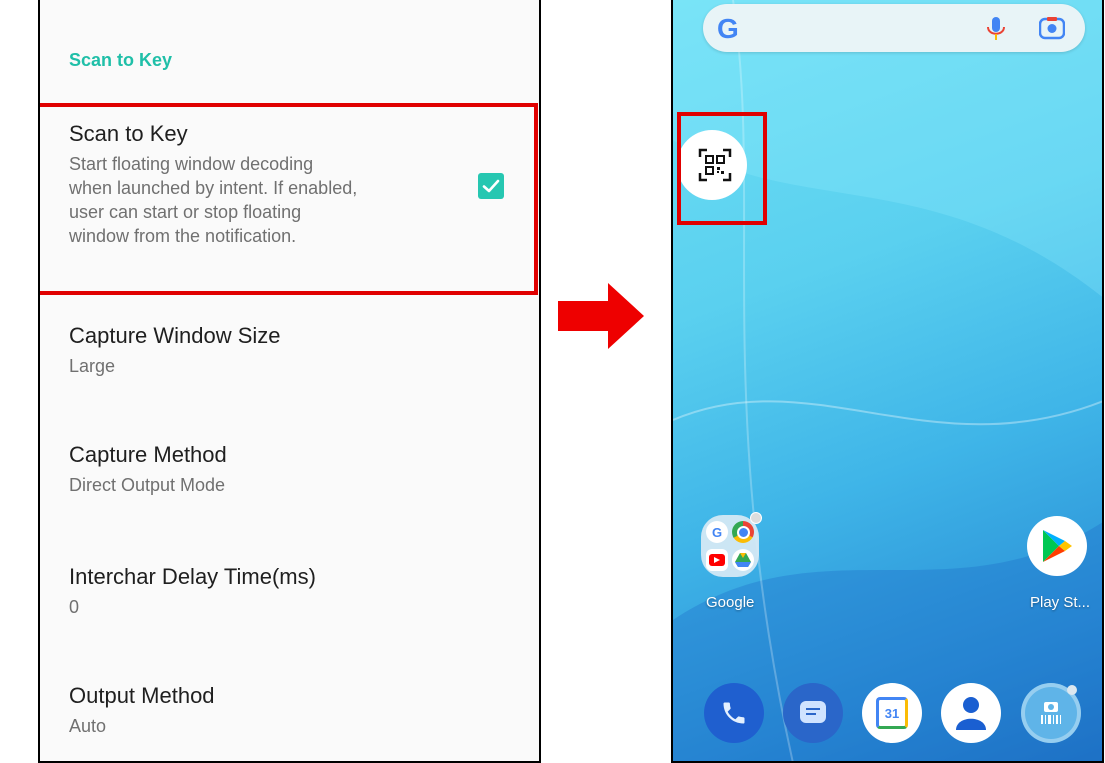 This screenshot has height=763, width=1105. I want to click on contacts-icon, so click(971, 713).